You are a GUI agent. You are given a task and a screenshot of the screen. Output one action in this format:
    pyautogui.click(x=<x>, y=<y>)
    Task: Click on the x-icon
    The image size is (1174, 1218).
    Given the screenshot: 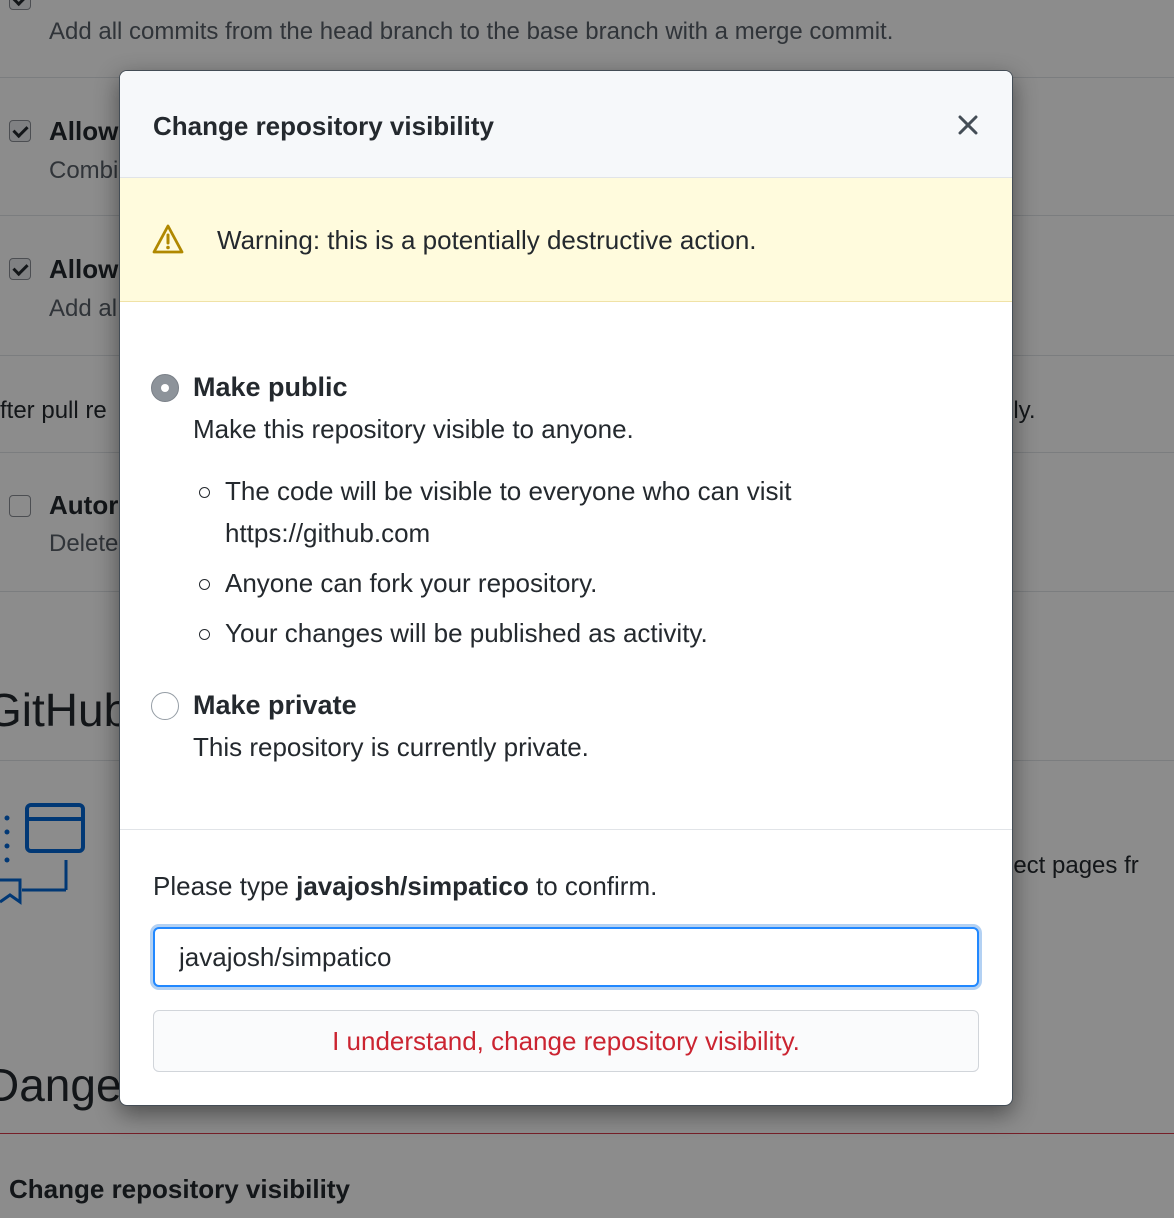 What is the action you would take?
    pyautogui.click(x=968, y=125)
    